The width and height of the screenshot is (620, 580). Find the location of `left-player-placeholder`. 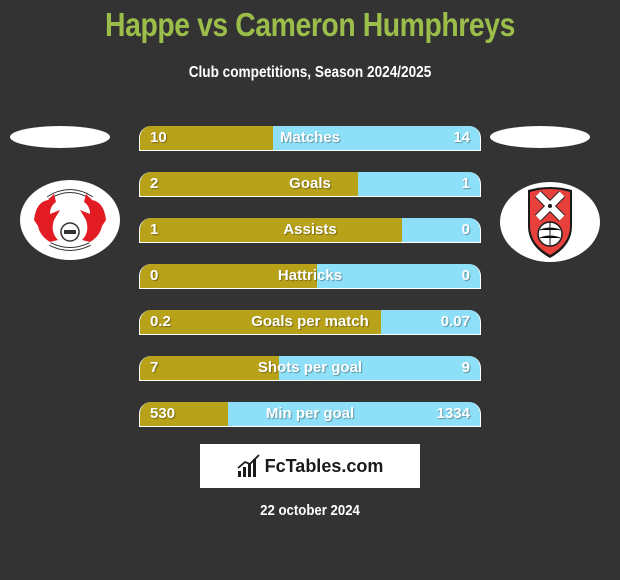

left-player-placeholder is located at coordinates (60, 137).